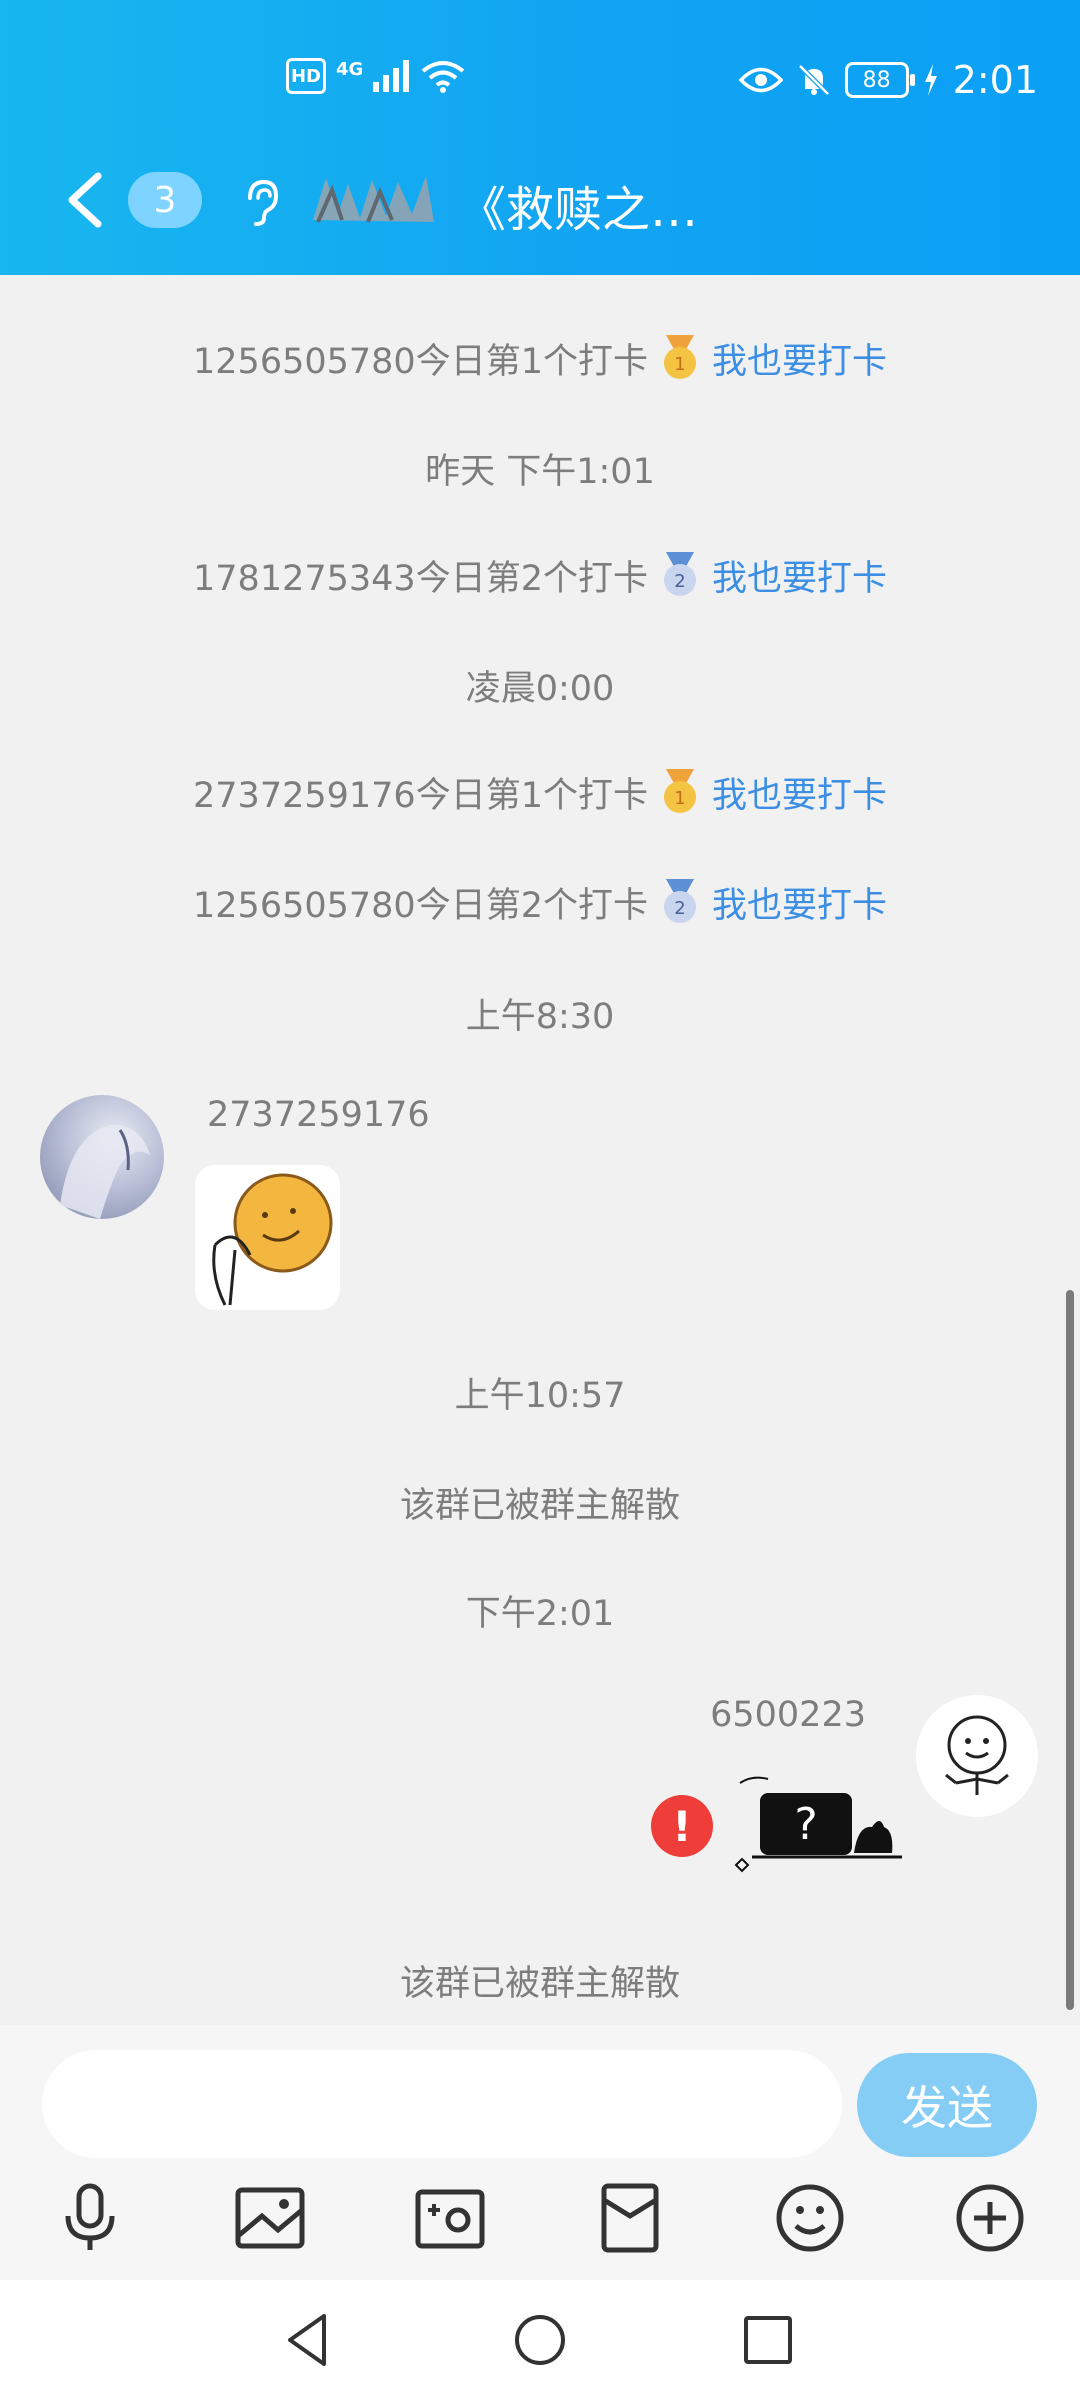  I want to click on emoji-icon, so click(810, 2218).